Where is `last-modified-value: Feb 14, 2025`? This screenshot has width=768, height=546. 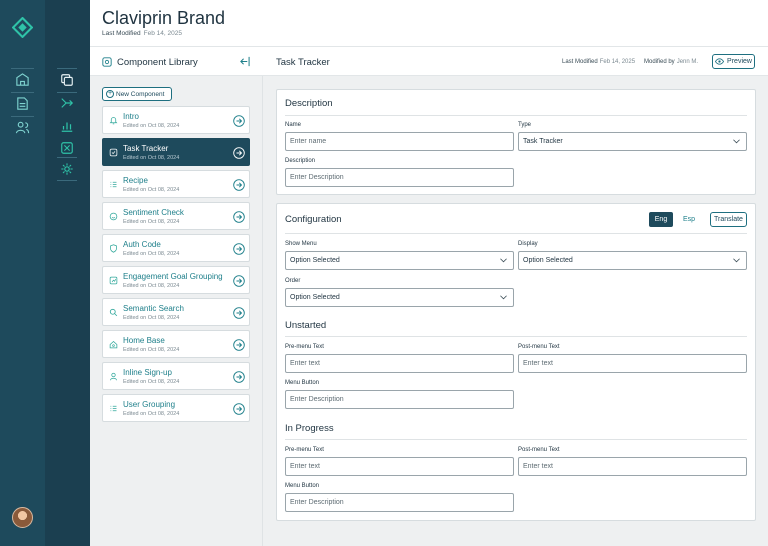
last-modified-value: Feb 14, 2025 is located at coordinates (162, 33).